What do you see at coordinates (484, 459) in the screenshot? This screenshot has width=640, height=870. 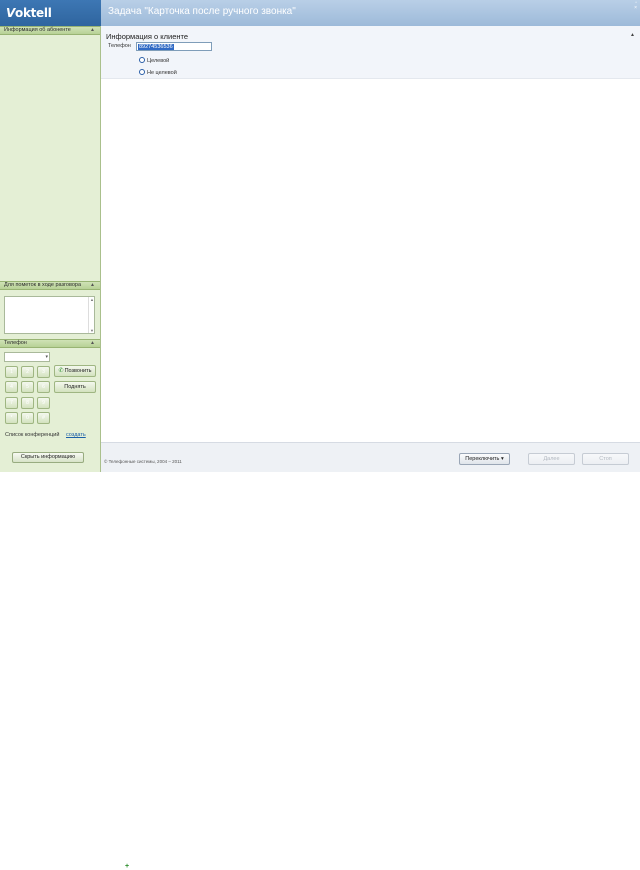 I see `switch-button: Переключить ▾` at bounding box center [484, 459].